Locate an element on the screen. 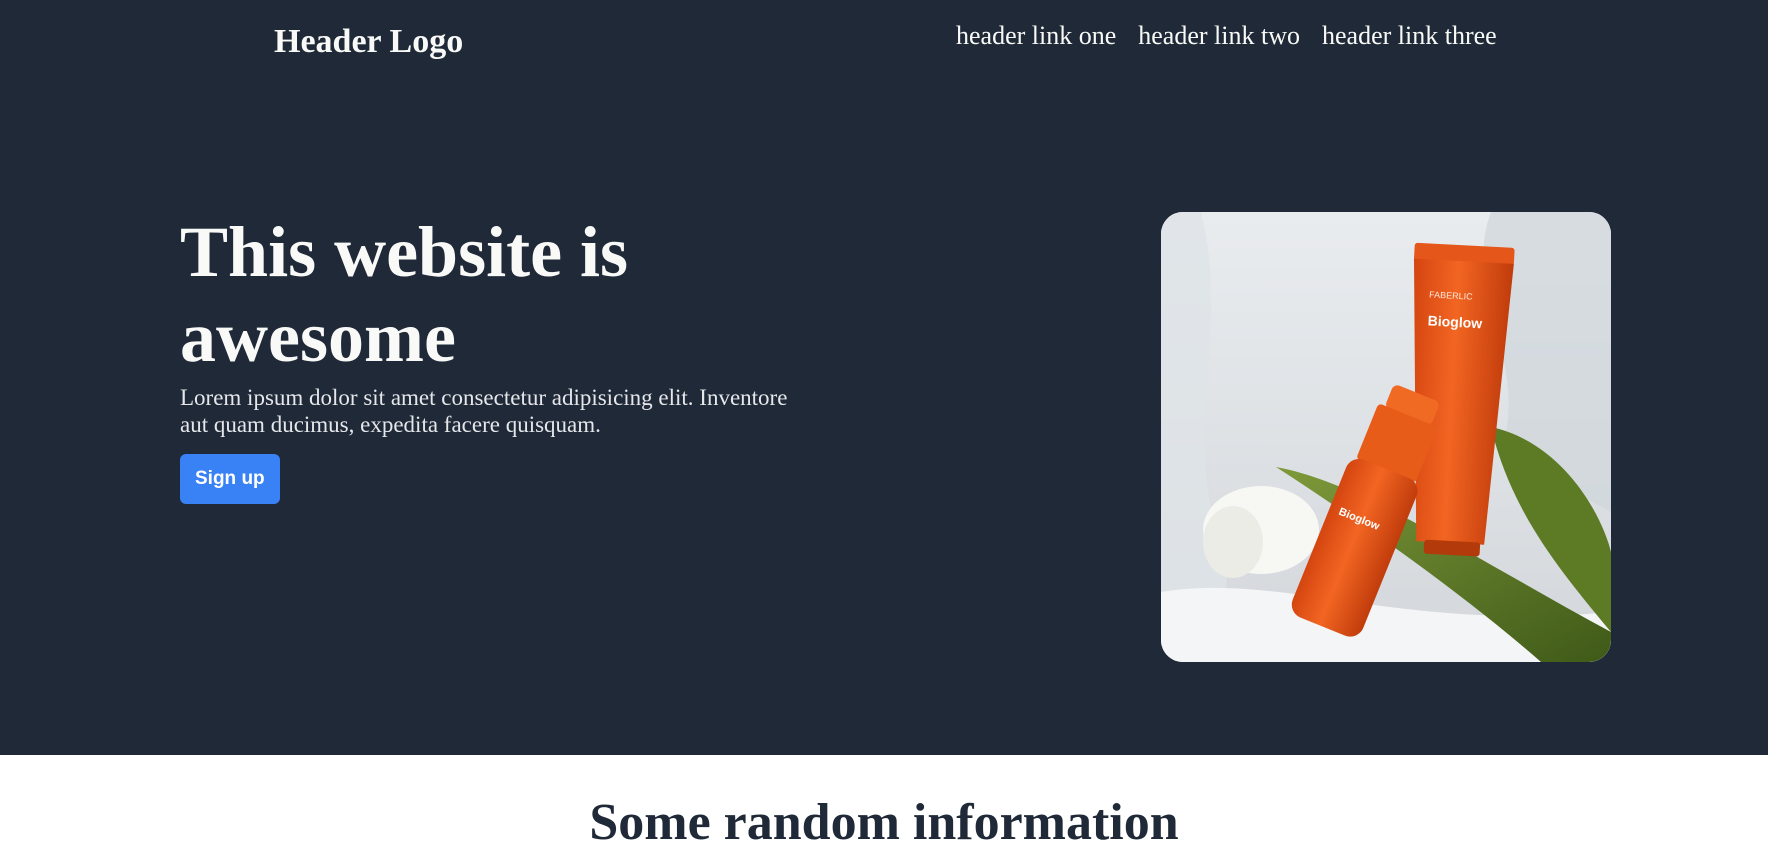 This screenshot has height=868, width=1768. header-logo: Header Logo is located at coordinates (368, 42).